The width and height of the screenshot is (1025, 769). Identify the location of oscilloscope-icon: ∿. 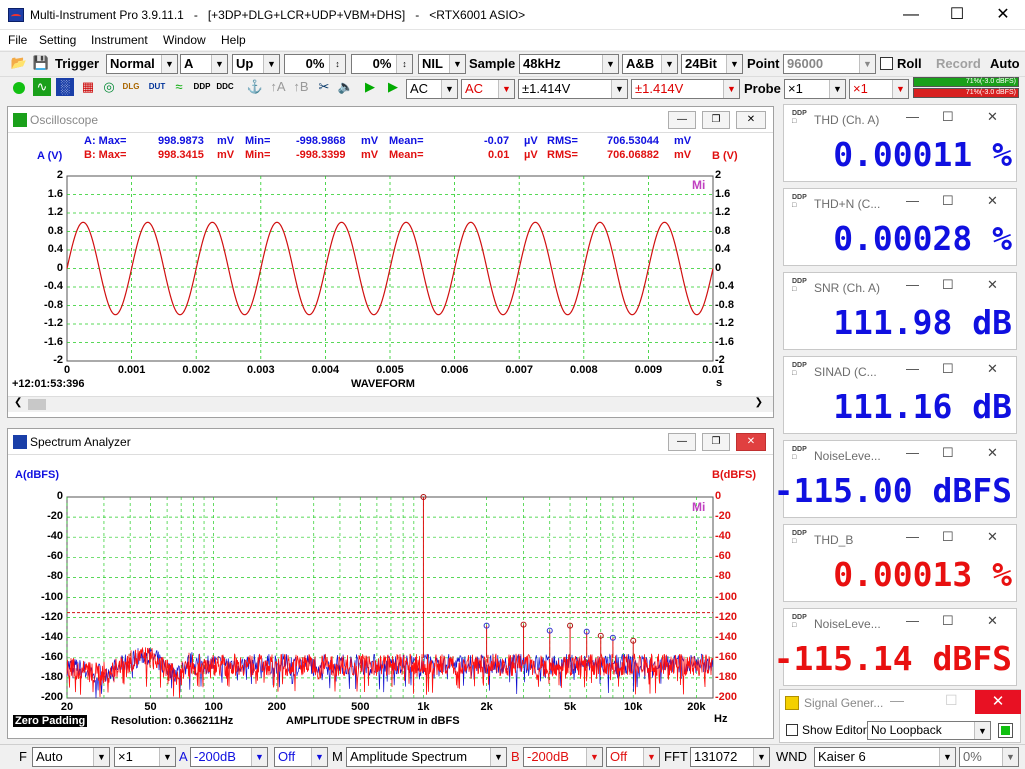
(42, 87).